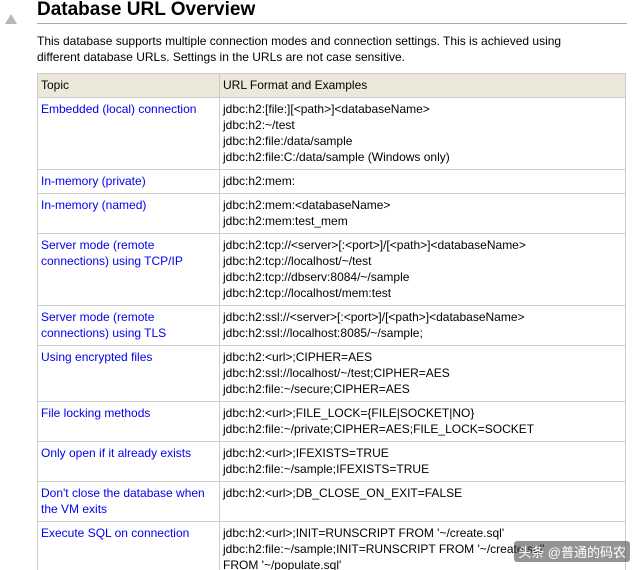 This screenshot has width=640, height=570. What do you see at coordinates (259, 125) in the screenshot?
I see `url-example: jdbc:h2:~/test` at bounding box center [259, 125].